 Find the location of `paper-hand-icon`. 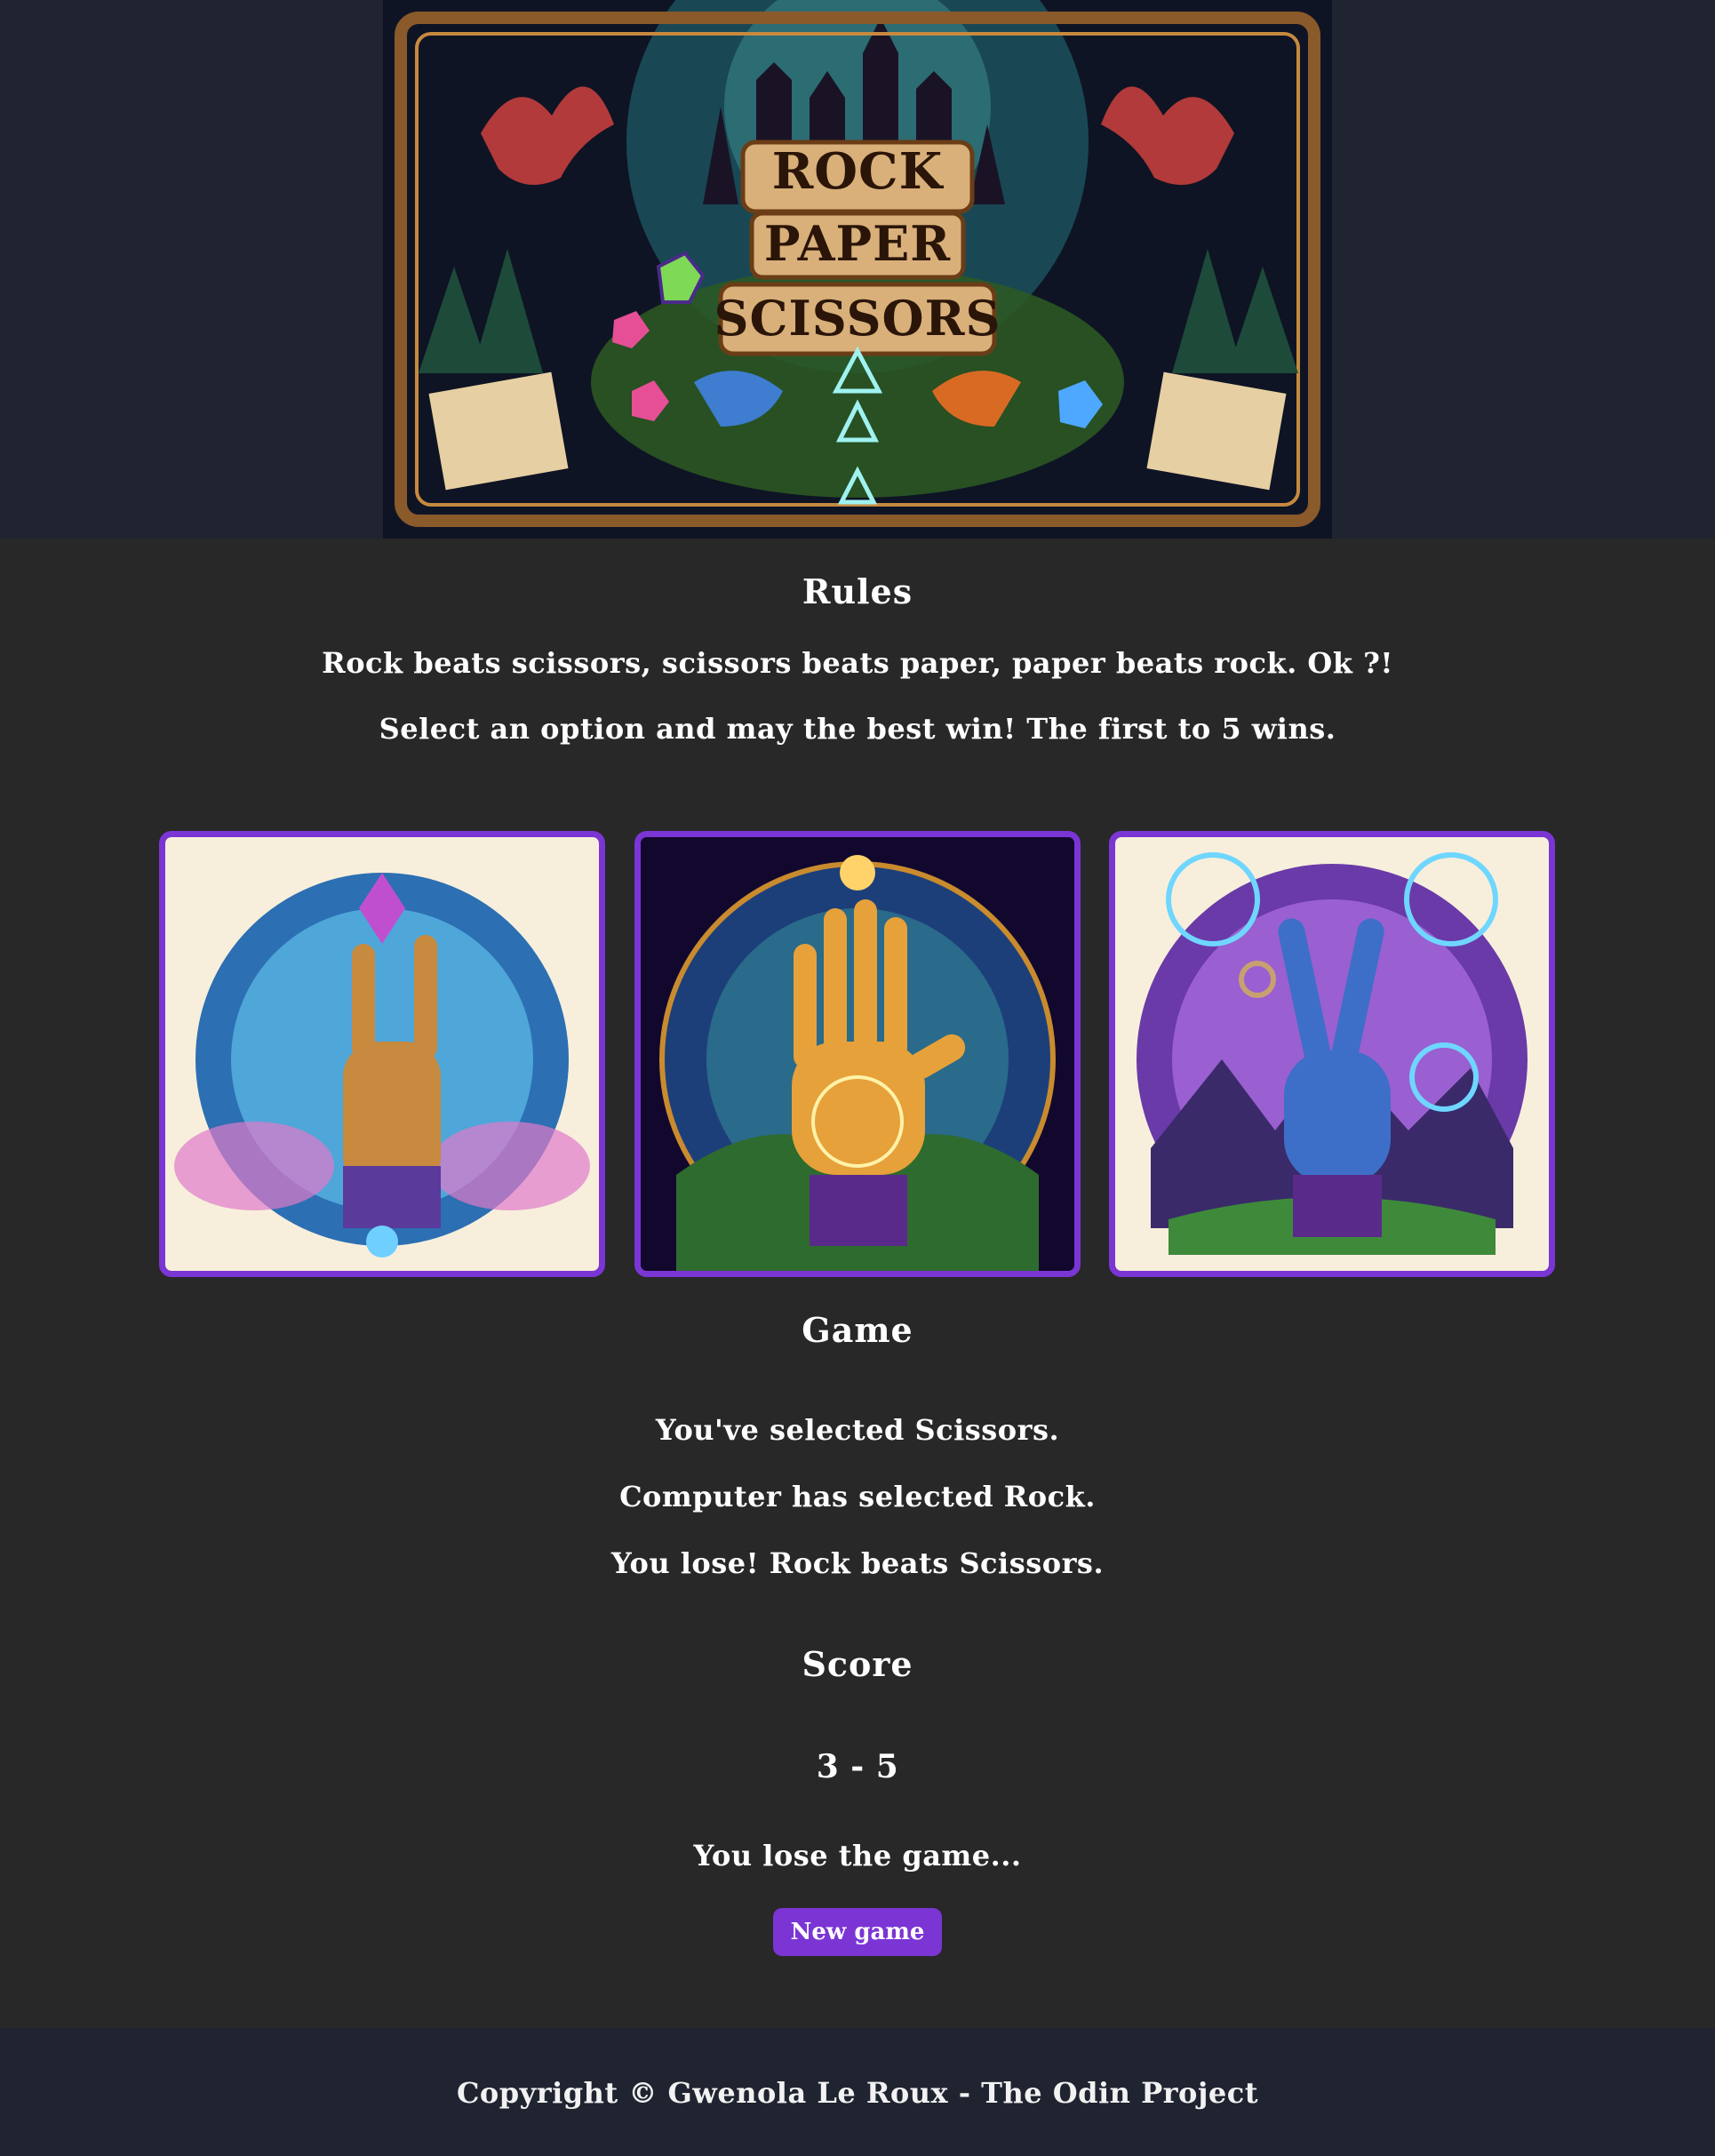

paper-hand-icon is located at coordinates (857, 1054).